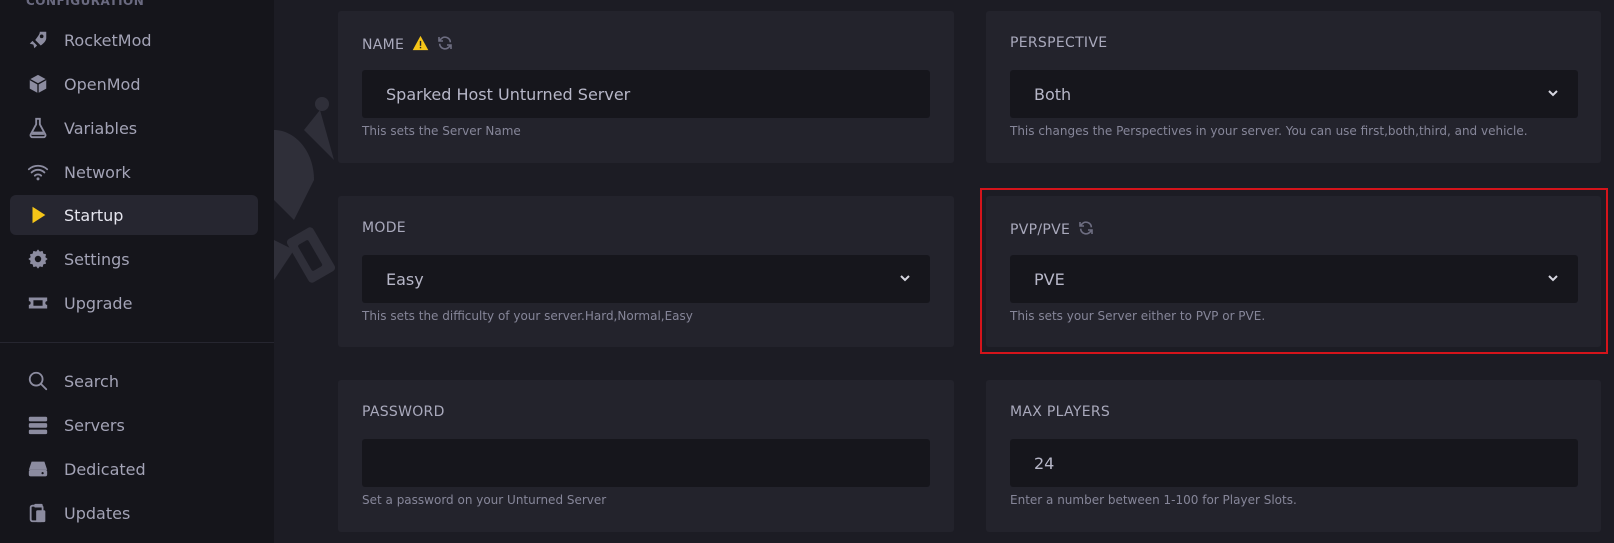  I want to click on sidebar-item-network: Network, so click(134, 172).